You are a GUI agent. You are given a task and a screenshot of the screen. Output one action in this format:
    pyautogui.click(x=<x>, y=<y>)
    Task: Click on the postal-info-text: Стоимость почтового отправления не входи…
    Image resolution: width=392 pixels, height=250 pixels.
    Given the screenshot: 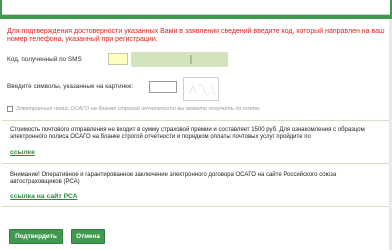 What is the action you would take?
    pyautogui.click(x=187, y=134)
    